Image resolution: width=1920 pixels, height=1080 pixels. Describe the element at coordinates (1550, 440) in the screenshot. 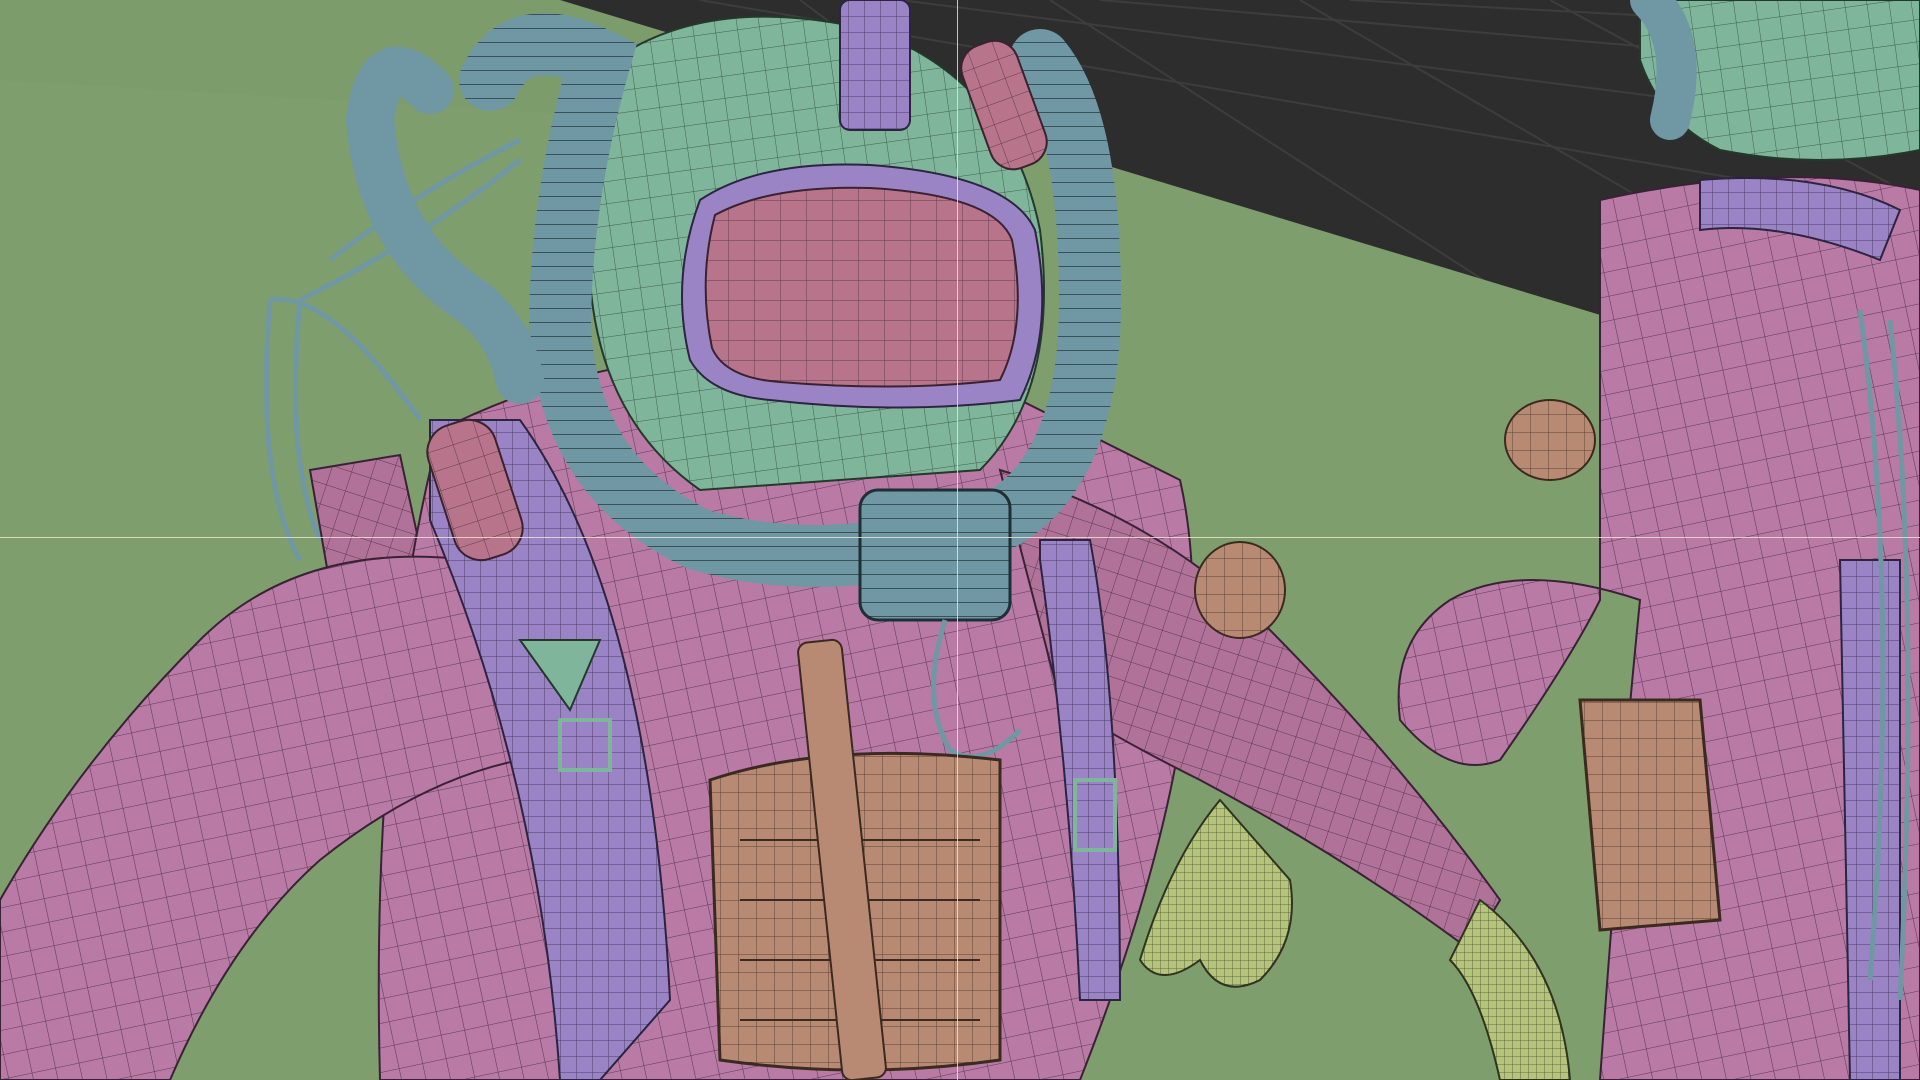

I see `secondary-arm-valve` at that location.